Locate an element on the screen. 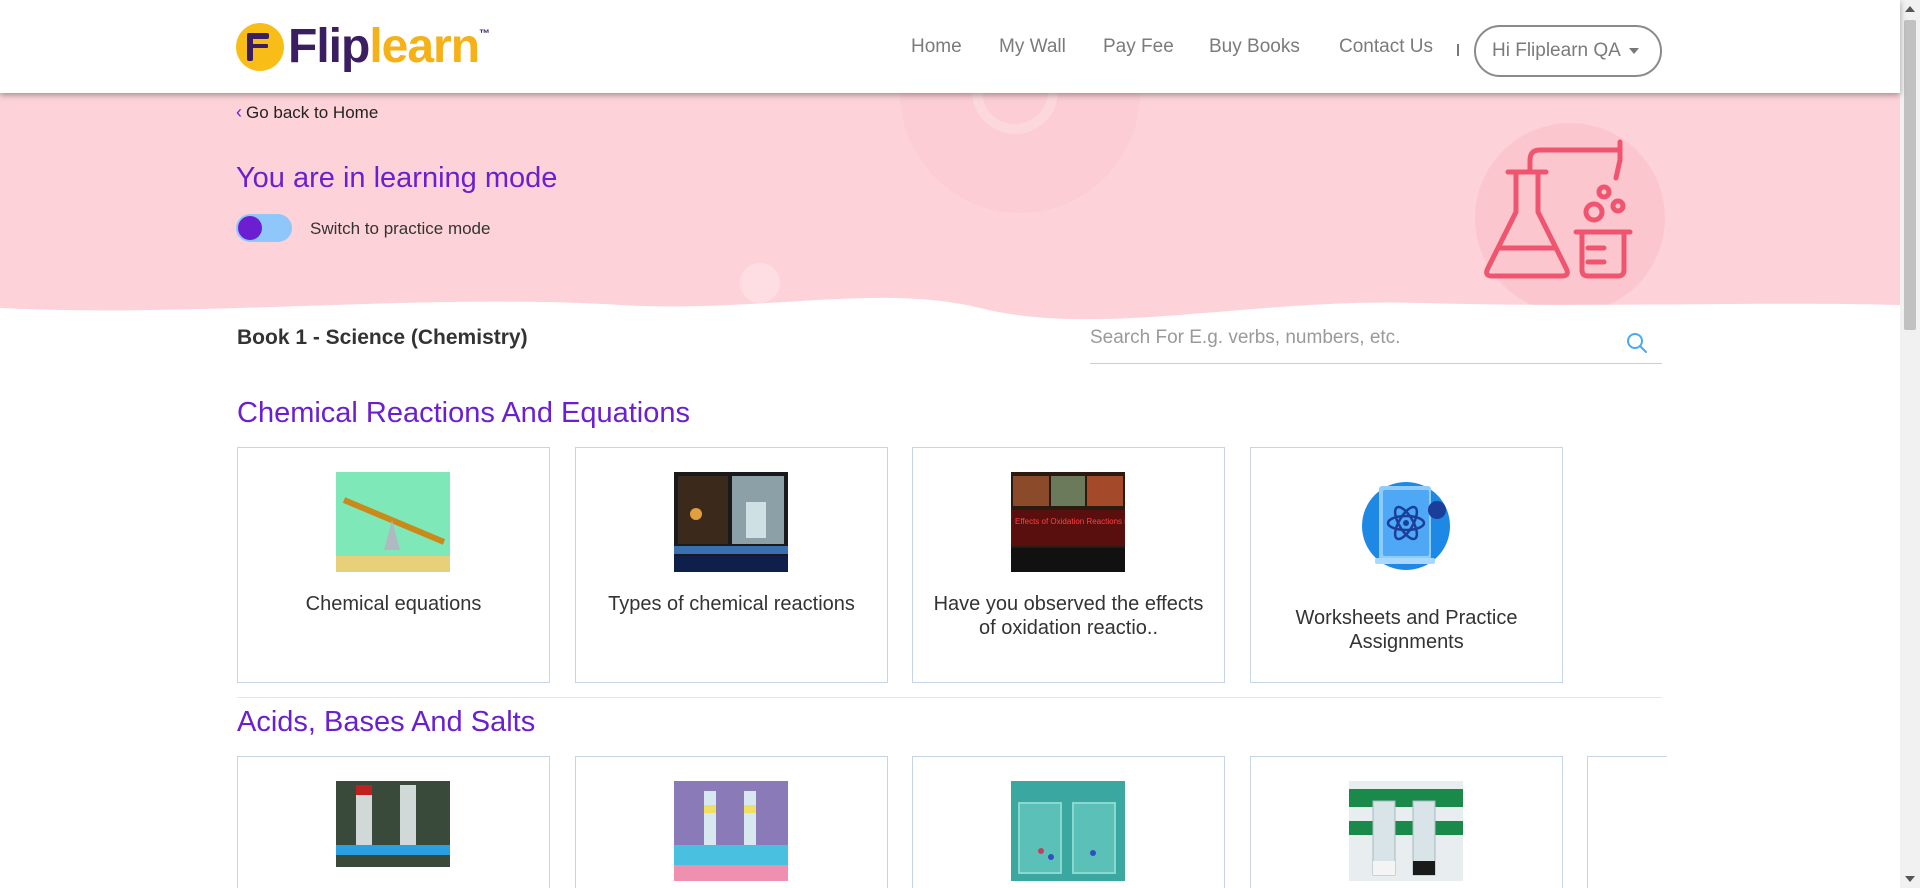  beakers-thumbnail-icon is located at coordinates (1068, 831).